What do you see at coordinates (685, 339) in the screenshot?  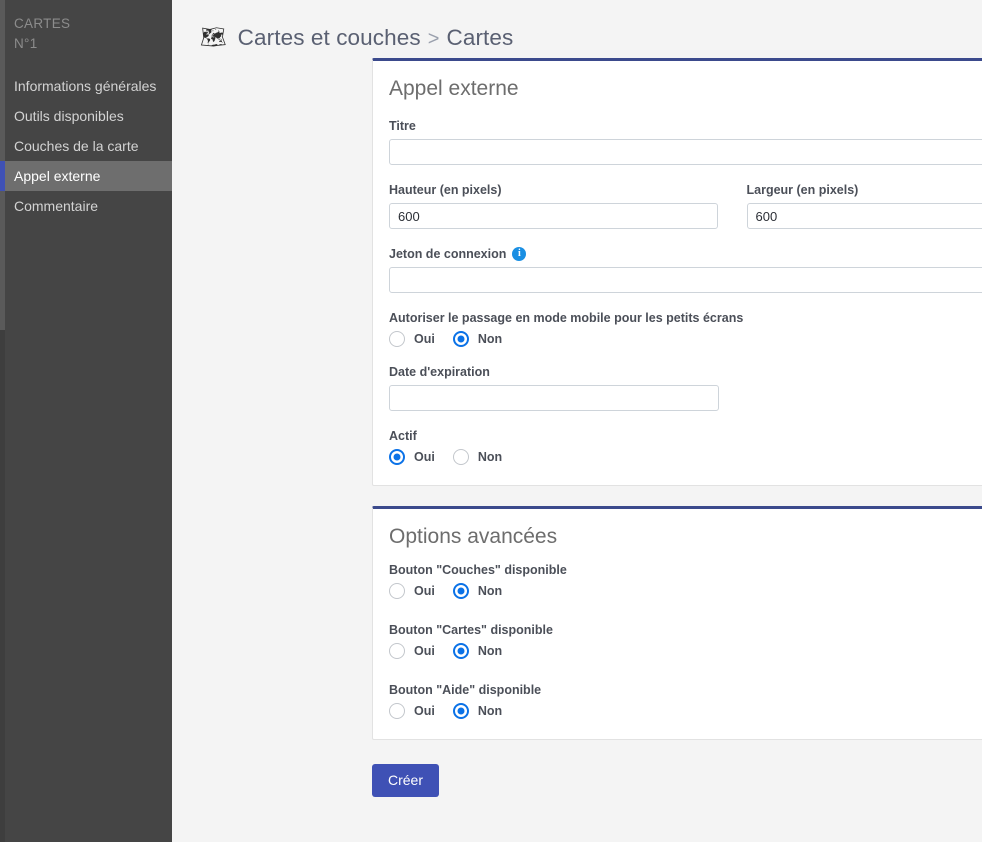 I see `radio-group-mode-mobile: Oui Non` at bounding box center [685, 339].